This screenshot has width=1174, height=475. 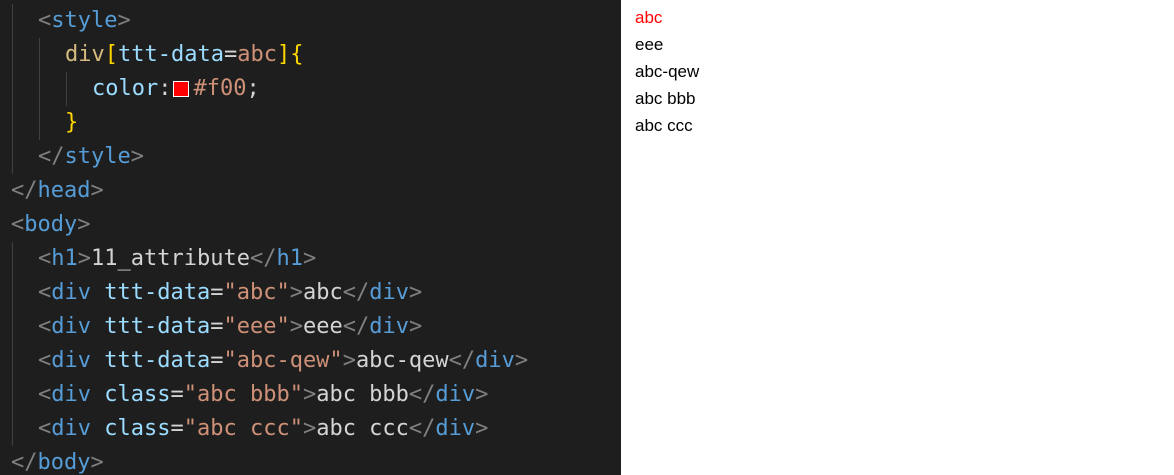 I want to click on preview-div: abc, so click(x=649, y=17).